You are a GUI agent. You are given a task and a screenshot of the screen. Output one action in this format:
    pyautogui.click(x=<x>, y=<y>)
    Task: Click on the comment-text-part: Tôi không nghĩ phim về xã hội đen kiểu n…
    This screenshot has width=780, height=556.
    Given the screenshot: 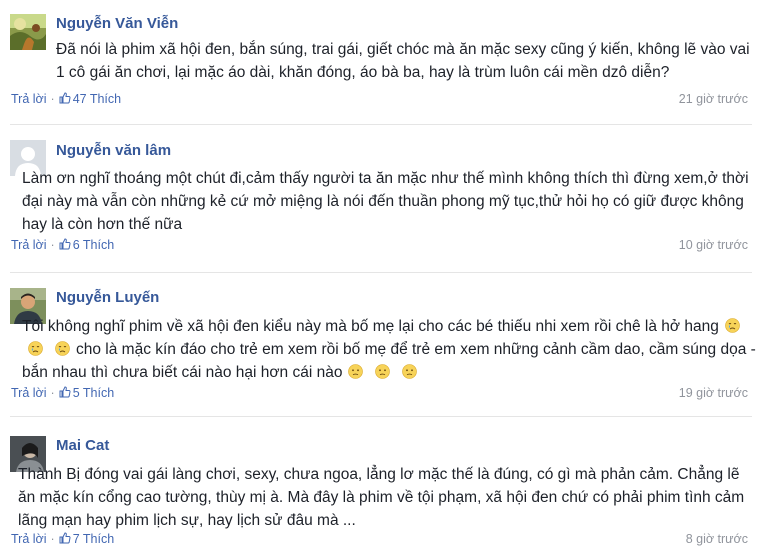 What is the action you would take?
    pyautogui.click(x=370, y=326)
    